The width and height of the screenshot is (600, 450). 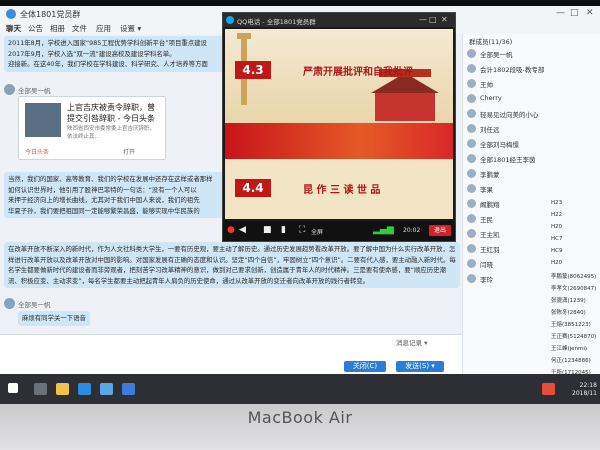 I want to click on member-name: 王民, so click(x=486, y=220).